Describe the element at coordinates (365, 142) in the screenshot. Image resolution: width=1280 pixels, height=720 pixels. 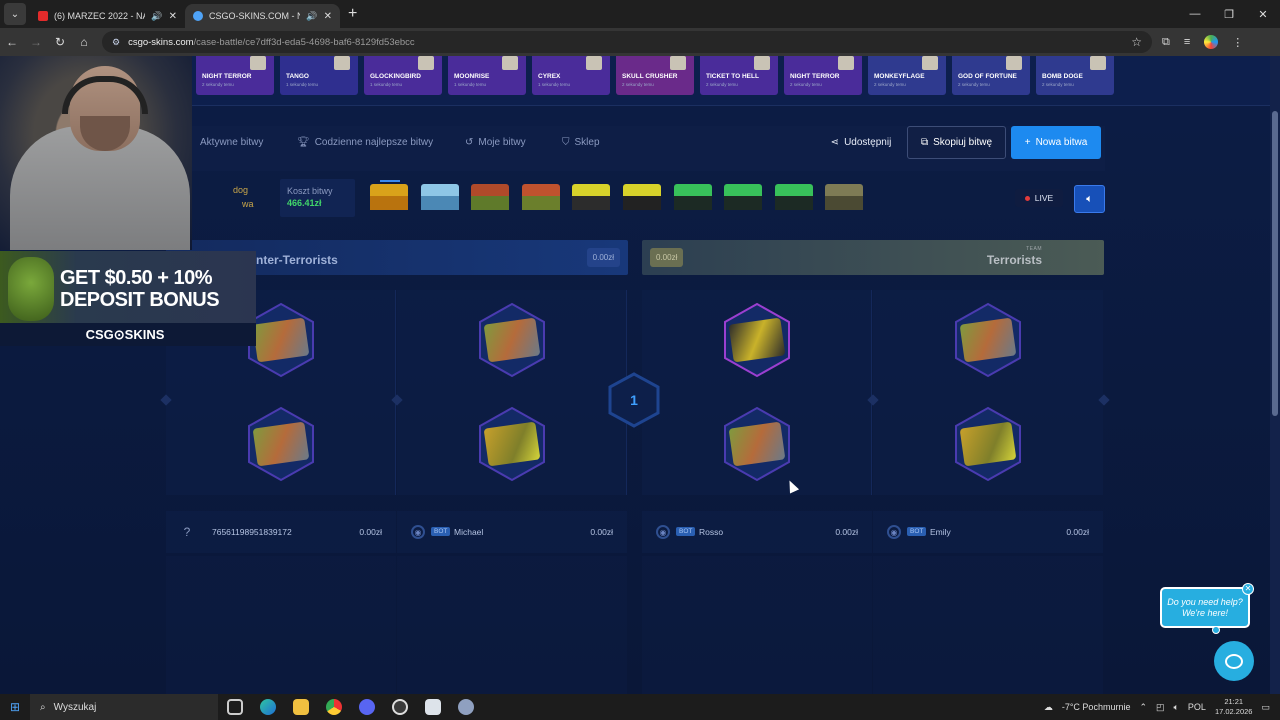
I see `nav-daily-best: 🏆︎ Codzienne najlepsze bitwy` at that location.